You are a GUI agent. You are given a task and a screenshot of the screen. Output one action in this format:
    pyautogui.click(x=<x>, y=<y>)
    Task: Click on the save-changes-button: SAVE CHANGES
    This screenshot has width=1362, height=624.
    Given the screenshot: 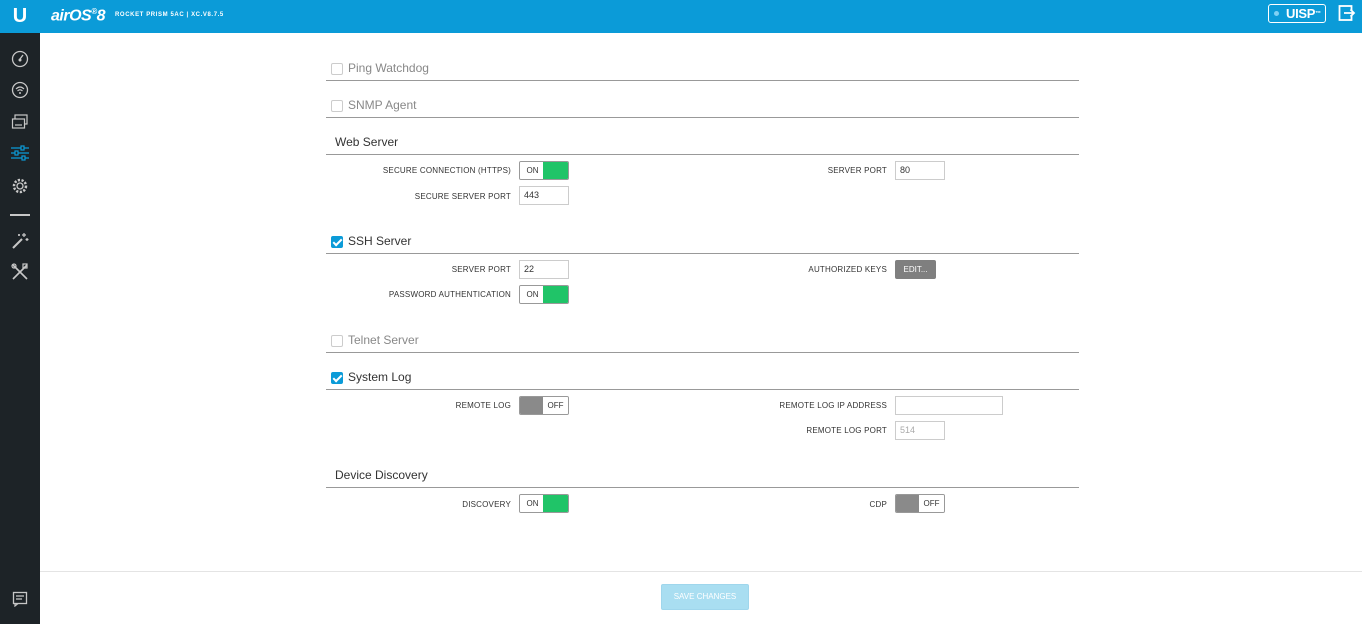 What is the action you would take?
    pyautogui.click(x=705, y=597)
    